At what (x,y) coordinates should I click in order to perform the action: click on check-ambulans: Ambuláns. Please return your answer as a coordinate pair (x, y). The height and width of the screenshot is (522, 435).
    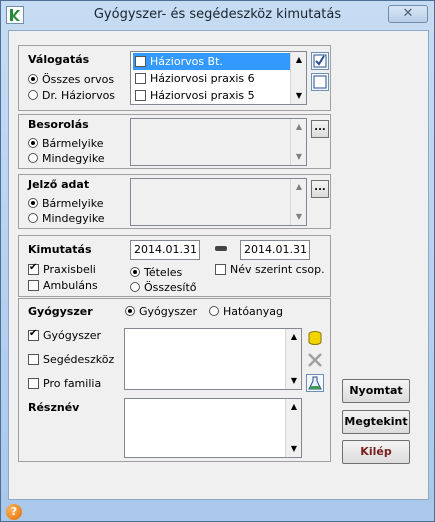
    Looking at the image, I should click on (63, 285).